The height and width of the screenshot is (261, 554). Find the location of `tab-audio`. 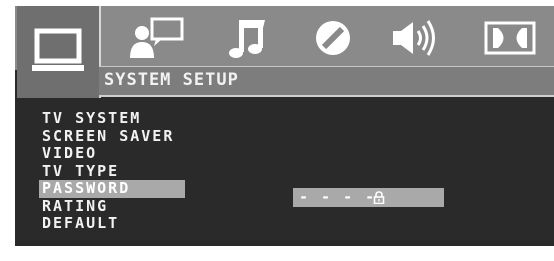

tab-audio is located at coordinates (247, 38).